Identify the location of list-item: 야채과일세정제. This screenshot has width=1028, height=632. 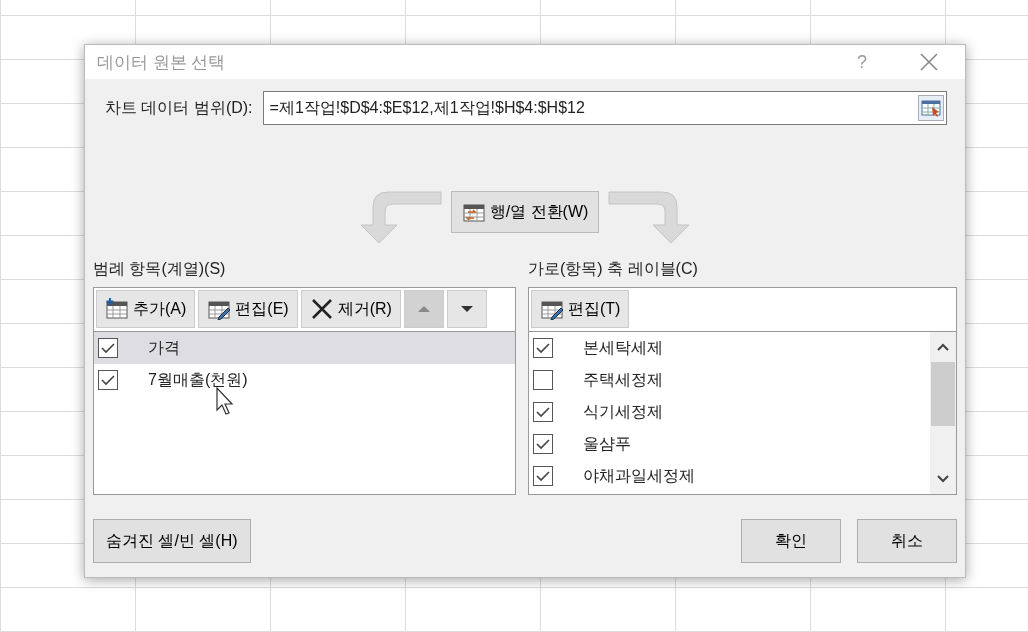
(729, 476).